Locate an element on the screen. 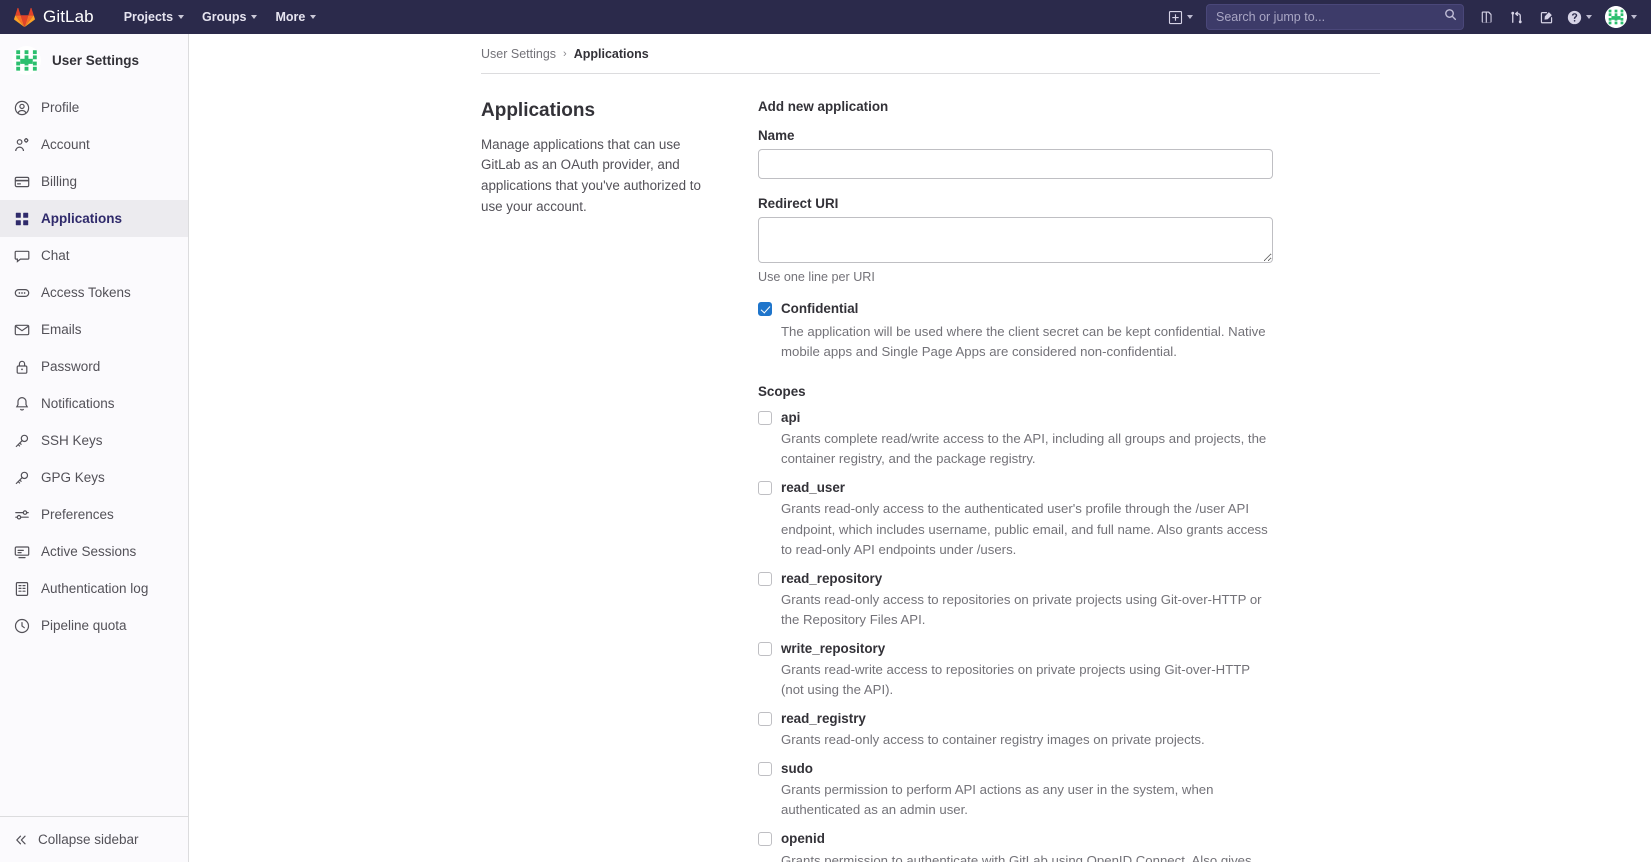 The width and height of the screenshot is (1651, 862). sidebar-item-emails: Emails is located at coordinates (94, 329).